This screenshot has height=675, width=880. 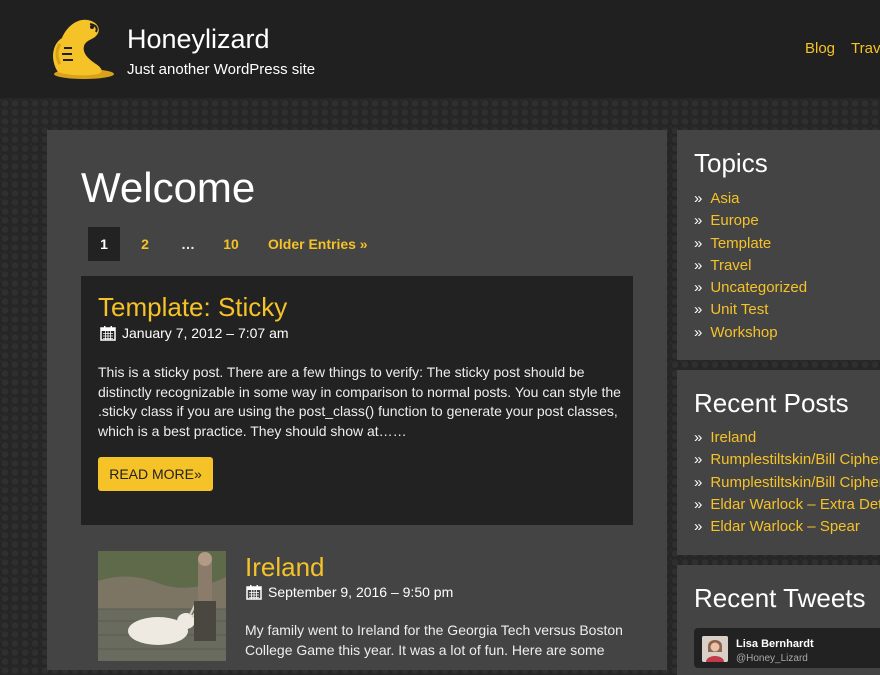 What do you see at coordinates (155, 474) in the screenshot?
I see `read-more-button: READ MORE»` at bounding box center [155, 474].